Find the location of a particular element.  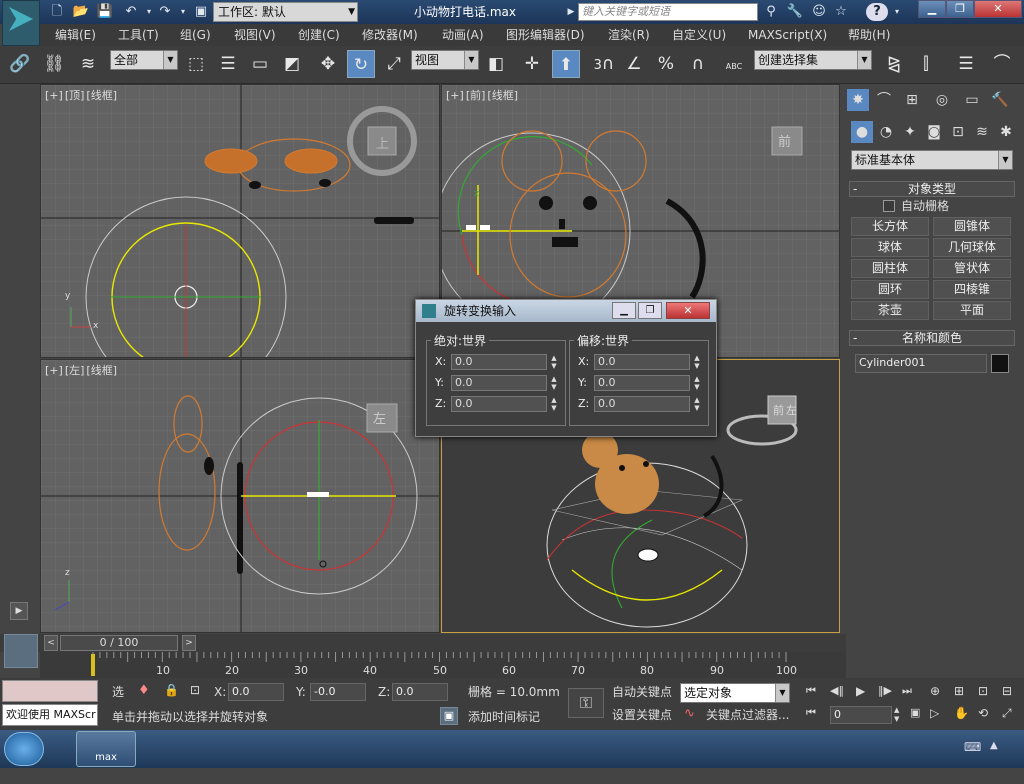

dialog-close-button: ✕ is located at coordinates (688, 310).